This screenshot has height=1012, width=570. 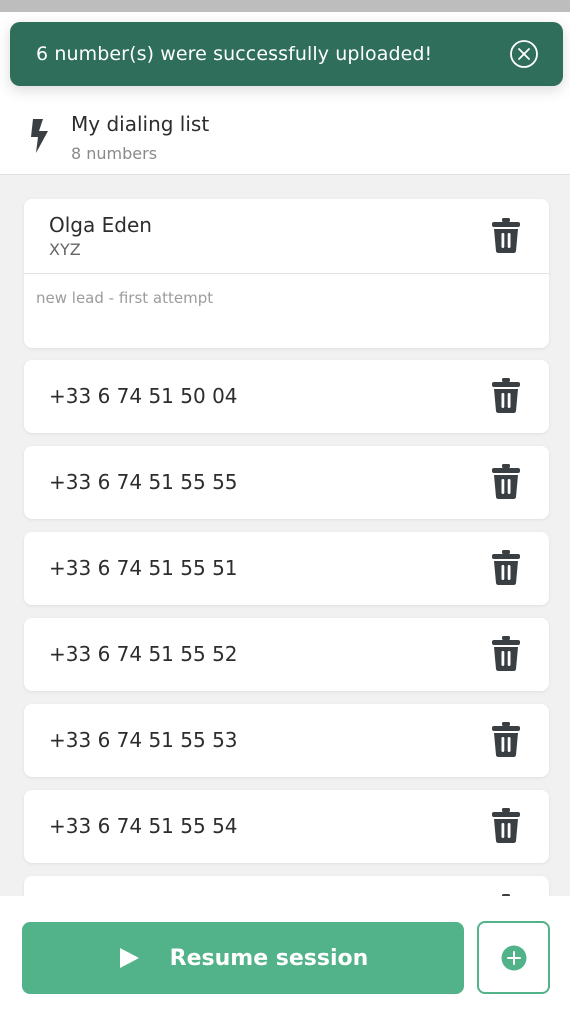 I want to click on phone-number: +33 6 74 51 50 04, so click(x=143, y=396).